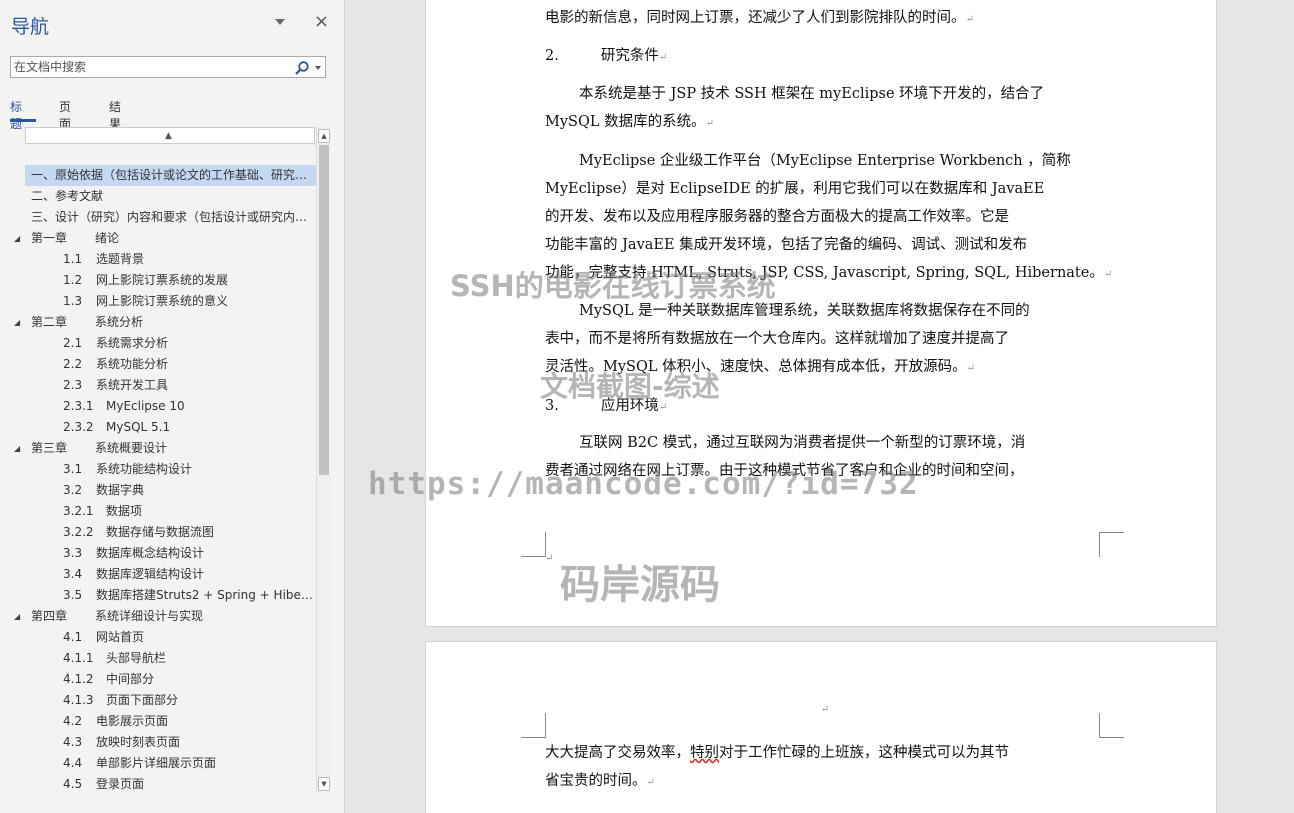  I want to click on nav-heading-item: 3.3 数据库概念结构设计, so click(170, 553).